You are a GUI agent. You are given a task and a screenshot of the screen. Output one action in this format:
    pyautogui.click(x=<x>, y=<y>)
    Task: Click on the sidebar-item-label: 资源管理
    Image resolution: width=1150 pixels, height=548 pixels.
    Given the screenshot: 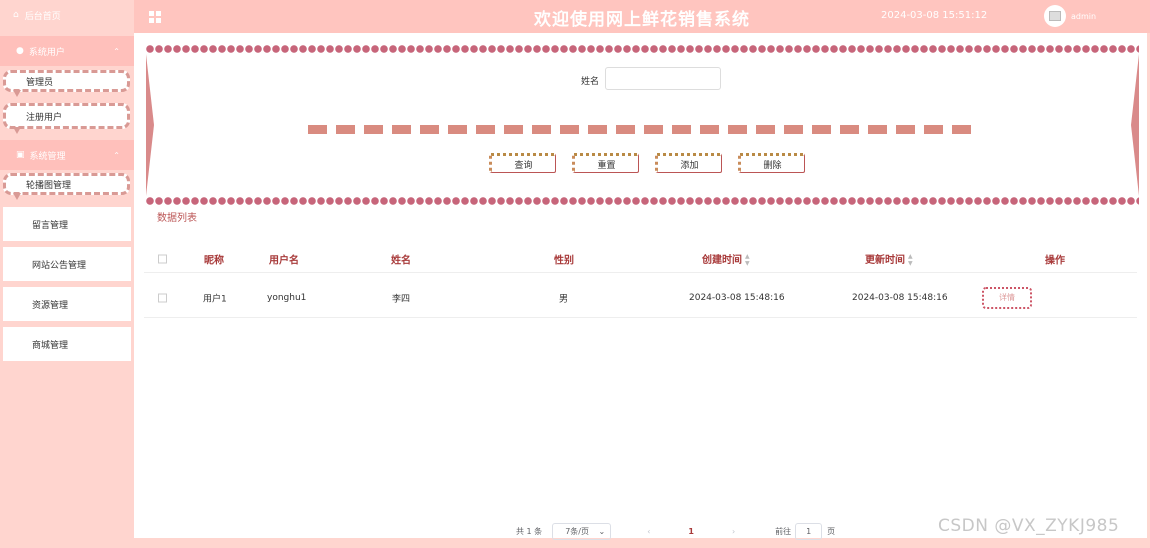 What is the action you would take?
    pyautogui.click(x=50, y=305)
    